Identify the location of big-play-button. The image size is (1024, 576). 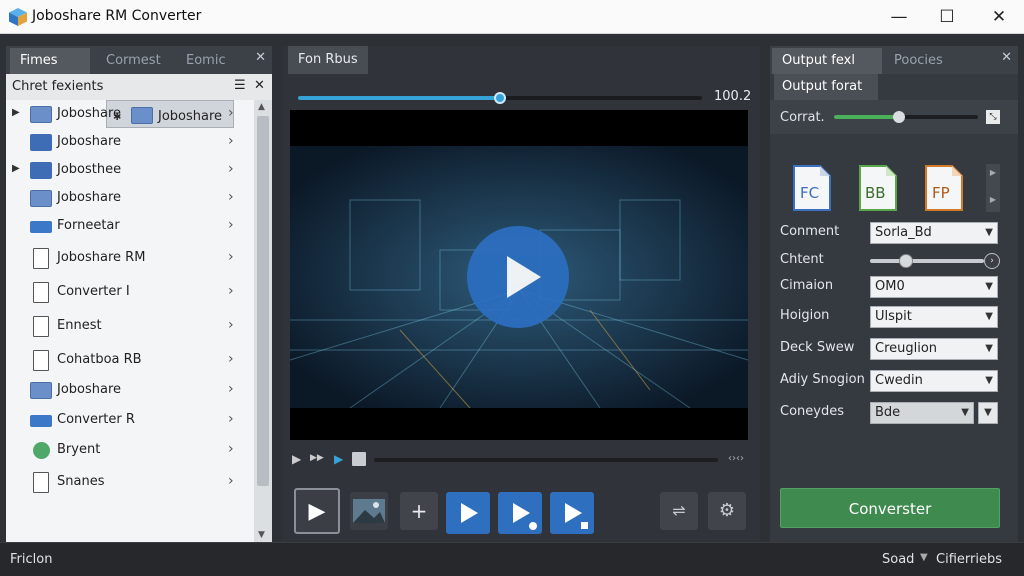
(518, 277).